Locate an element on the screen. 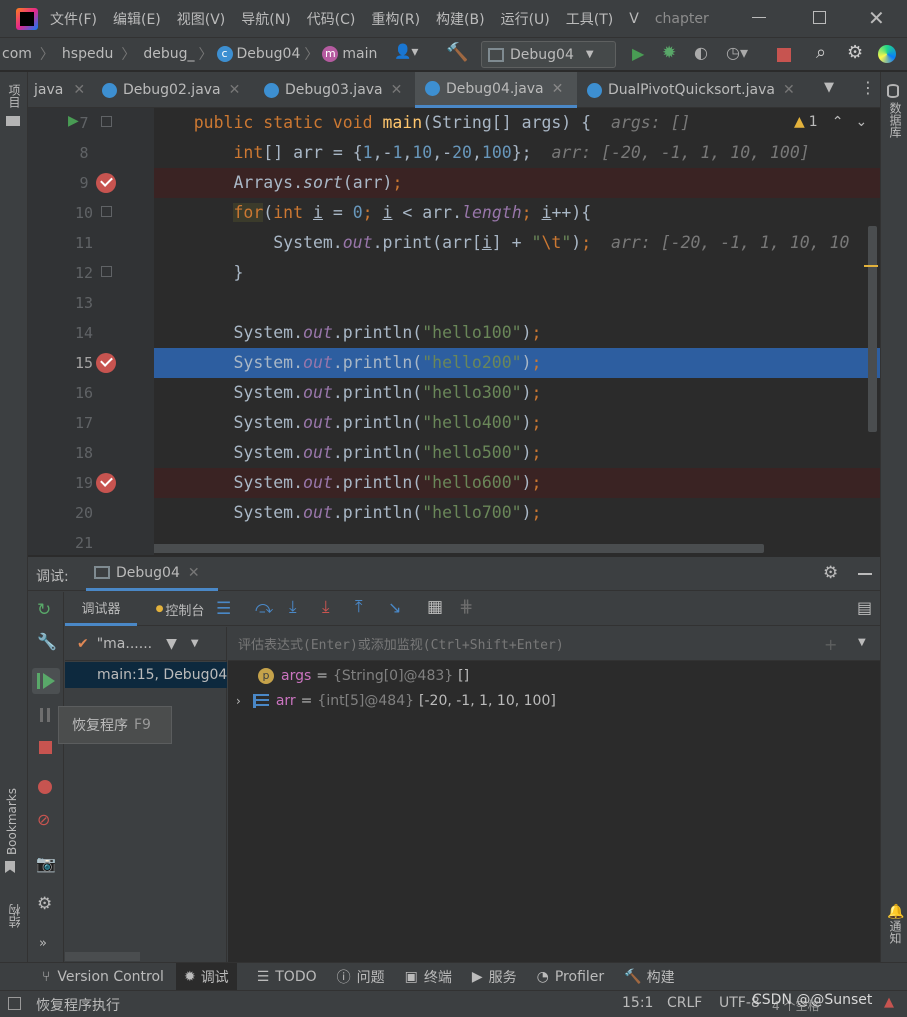 The image size is (907, 1017). services-tool: ▶ 服务 is located at coordinates (494, 977).